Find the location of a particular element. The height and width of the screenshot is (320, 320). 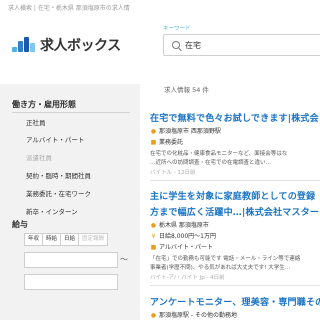

logo-mark-icon is located at coordinates (25, 45).